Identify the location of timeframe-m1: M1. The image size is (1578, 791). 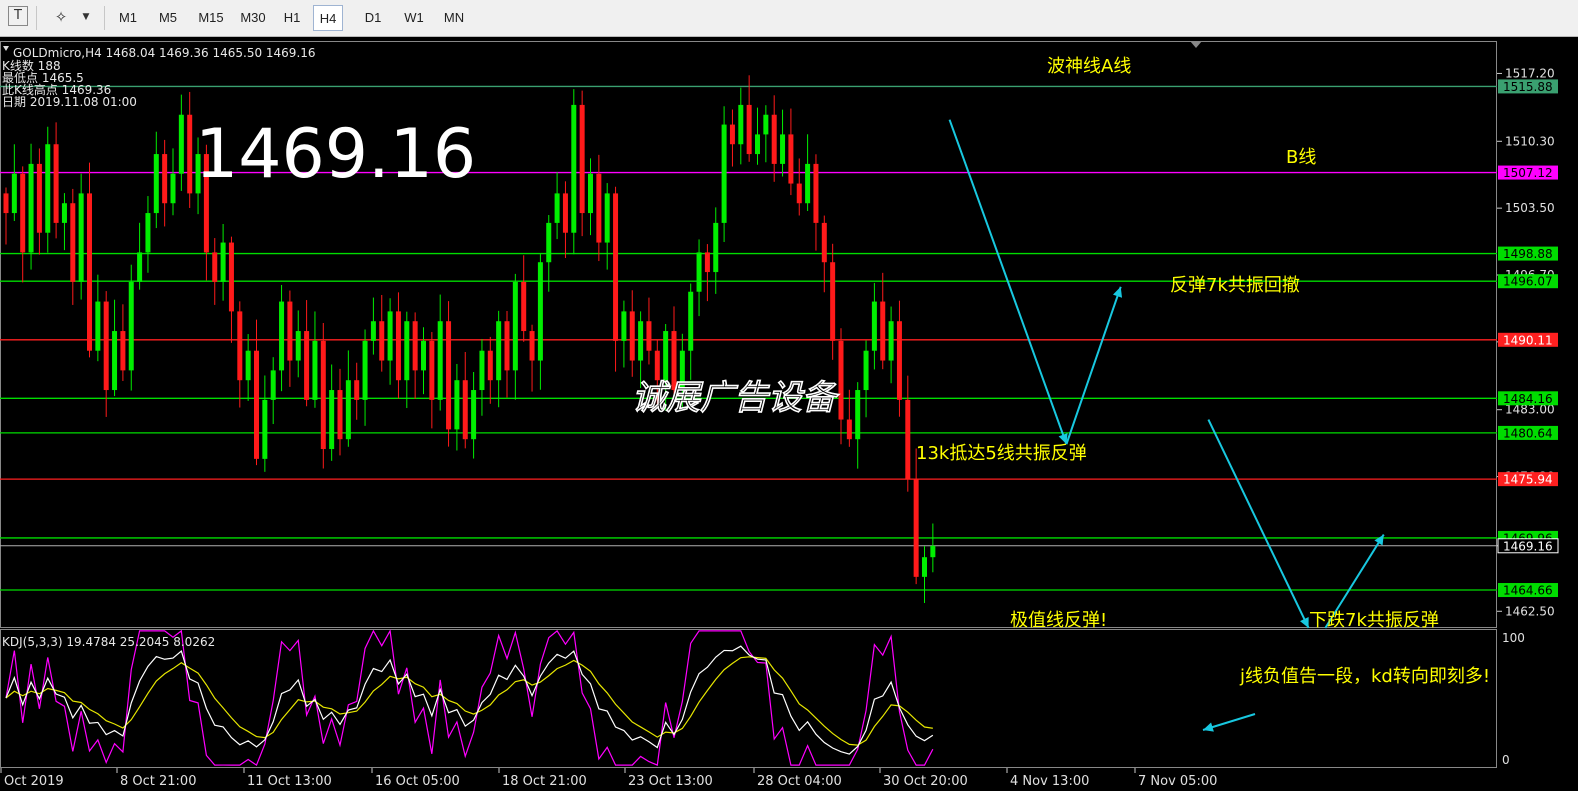
(128, 18).